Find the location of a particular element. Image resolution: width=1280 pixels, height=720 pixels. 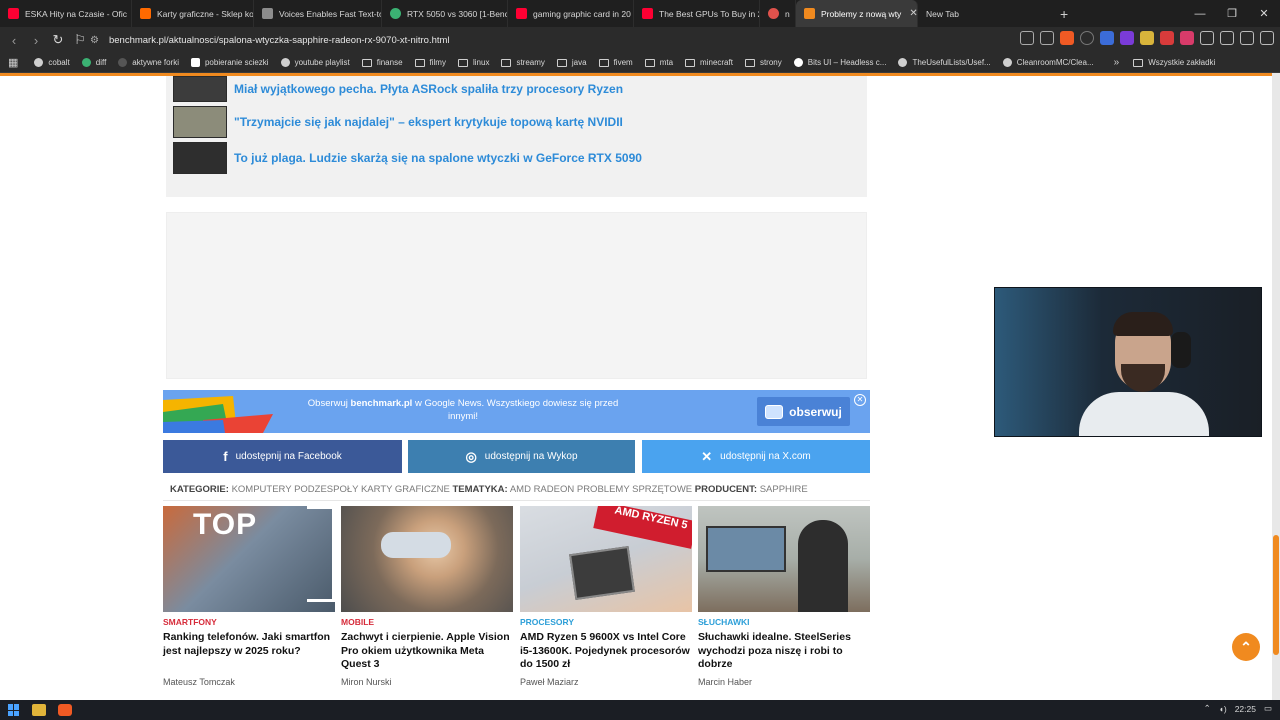

new-tab-button: + is located at coordinates (1064, 14).